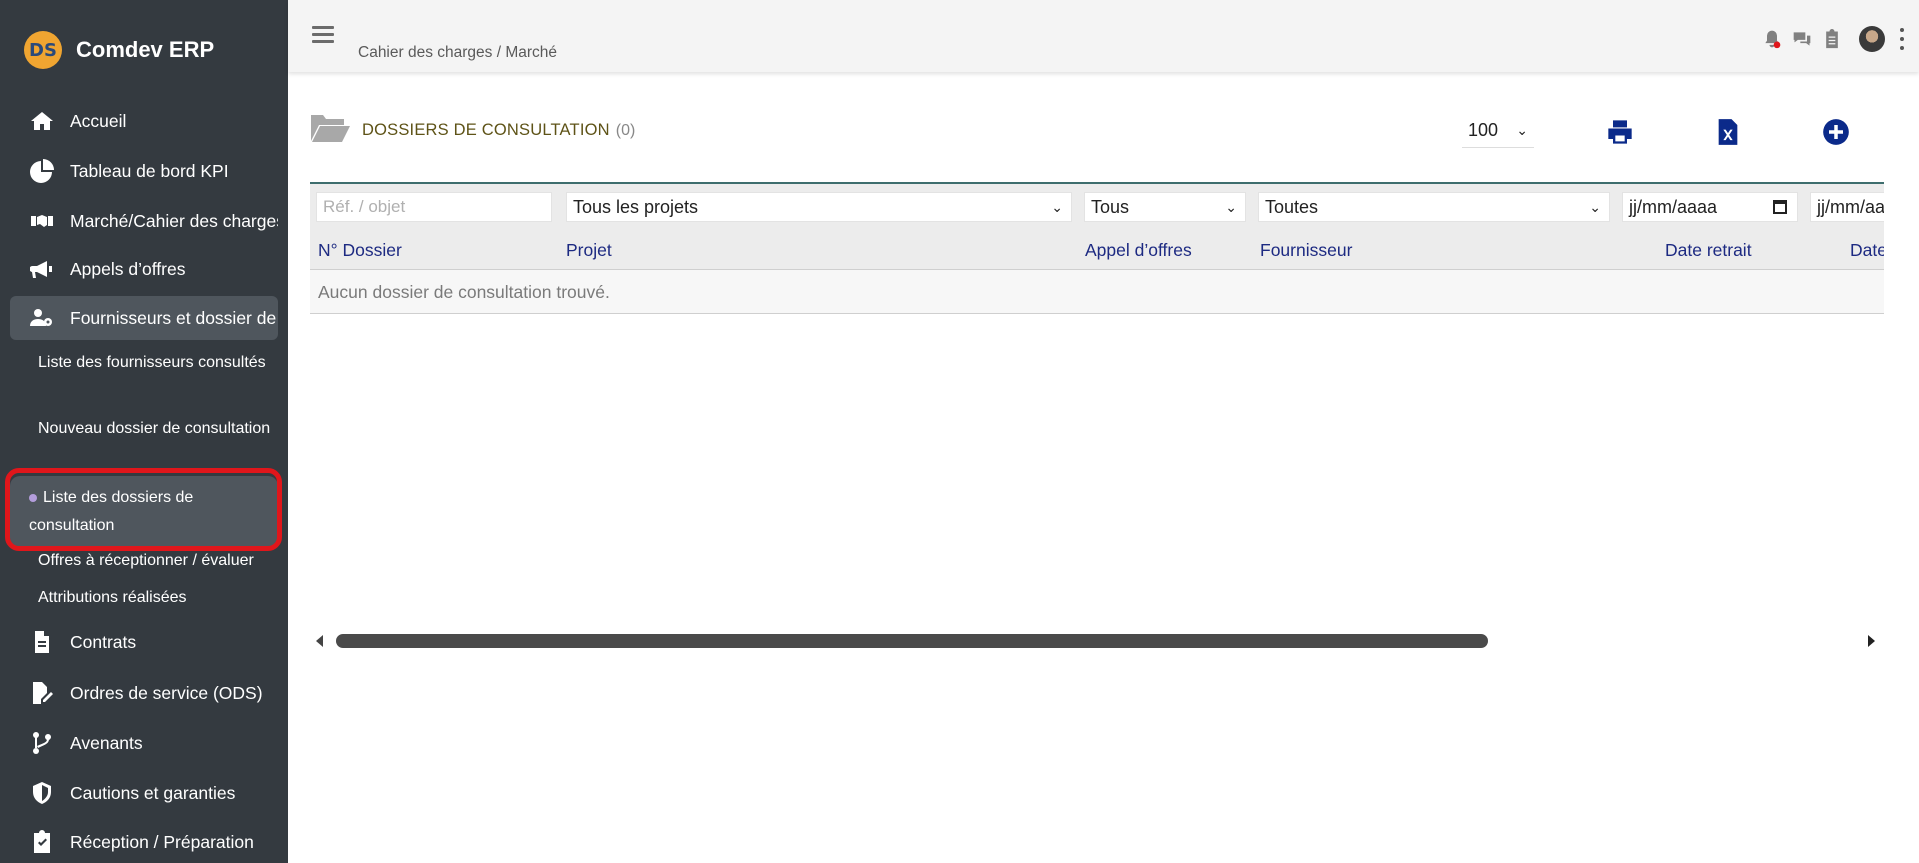  What do you see at coordinates (144, 642) in the screenshot?
I see `sidebar-item-contrats: Contrats` at bounding box center [144, 642].